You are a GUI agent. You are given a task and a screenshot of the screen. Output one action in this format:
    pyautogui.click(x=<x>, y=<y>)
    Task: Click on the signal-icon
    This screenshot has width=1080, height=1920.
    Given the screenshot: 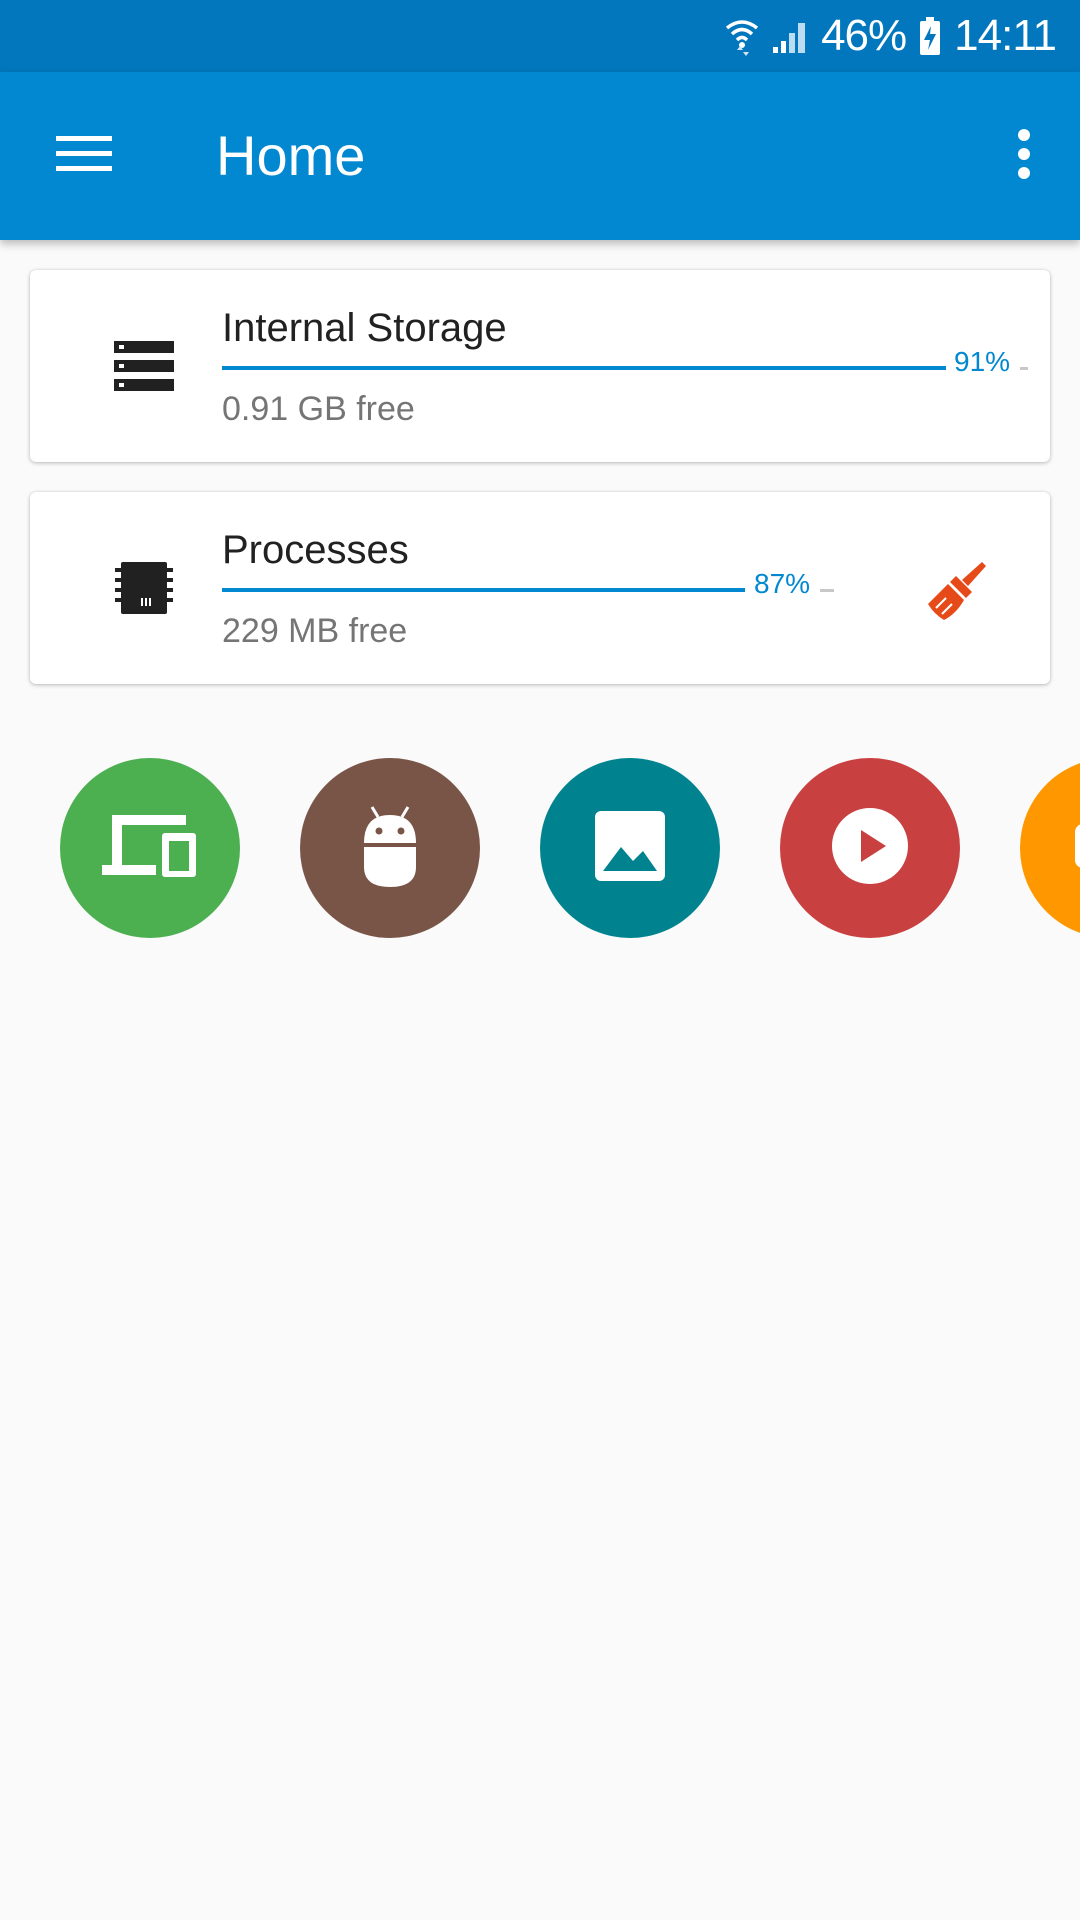 What is the action you would take?
    pyautogui.click(x=790, y=36)
    